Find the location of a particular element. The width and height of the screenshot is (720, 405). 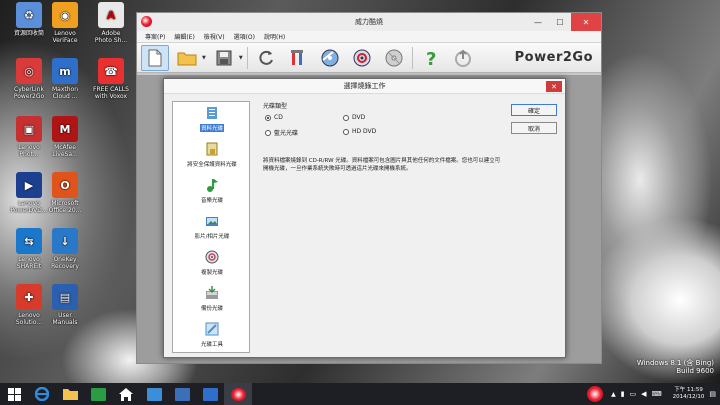

taskbar-lenovo is located at coordinates (182, 394).